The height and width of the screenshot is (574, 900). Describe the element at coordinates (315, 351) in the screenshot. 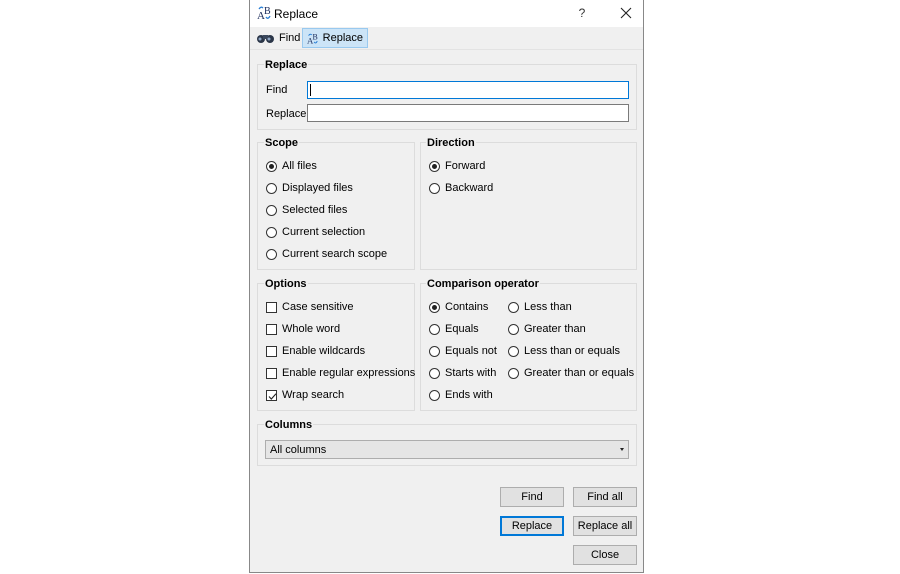

I see `enable-wildcards-checkbox: Enable wildcards` at that location.